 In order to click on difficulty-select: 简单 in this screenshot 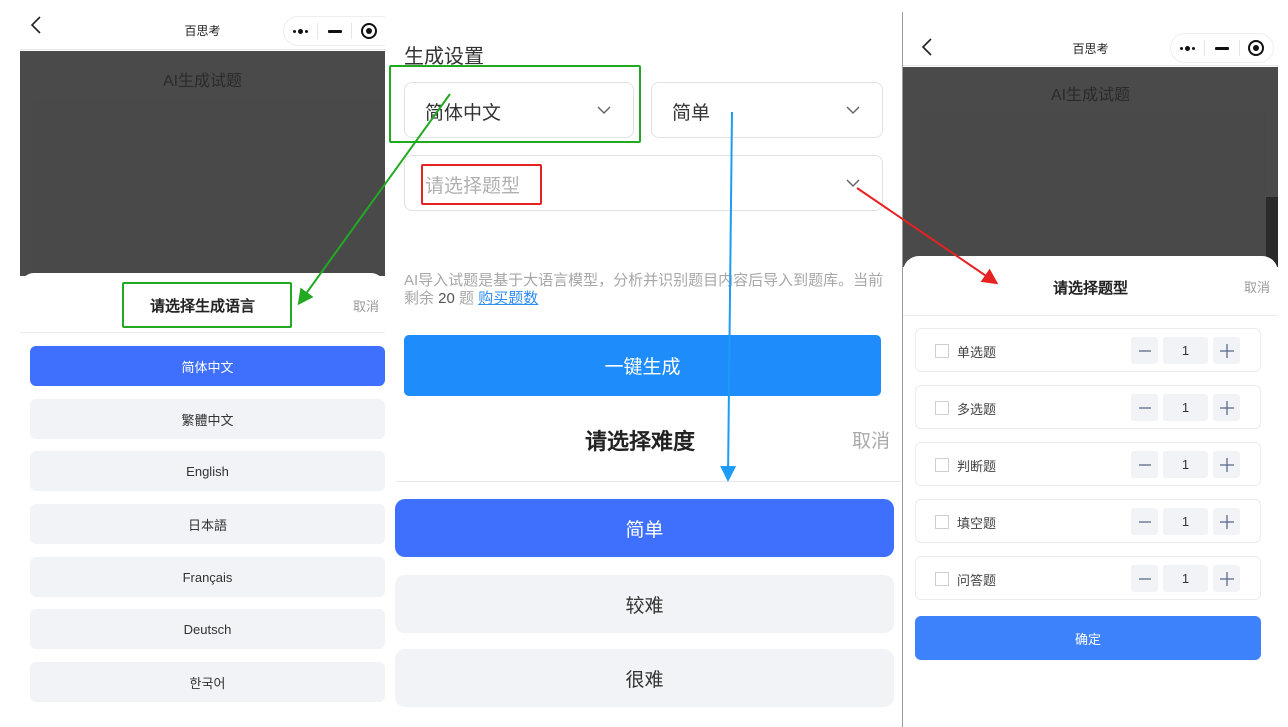, I will do `click(767, 110)`.